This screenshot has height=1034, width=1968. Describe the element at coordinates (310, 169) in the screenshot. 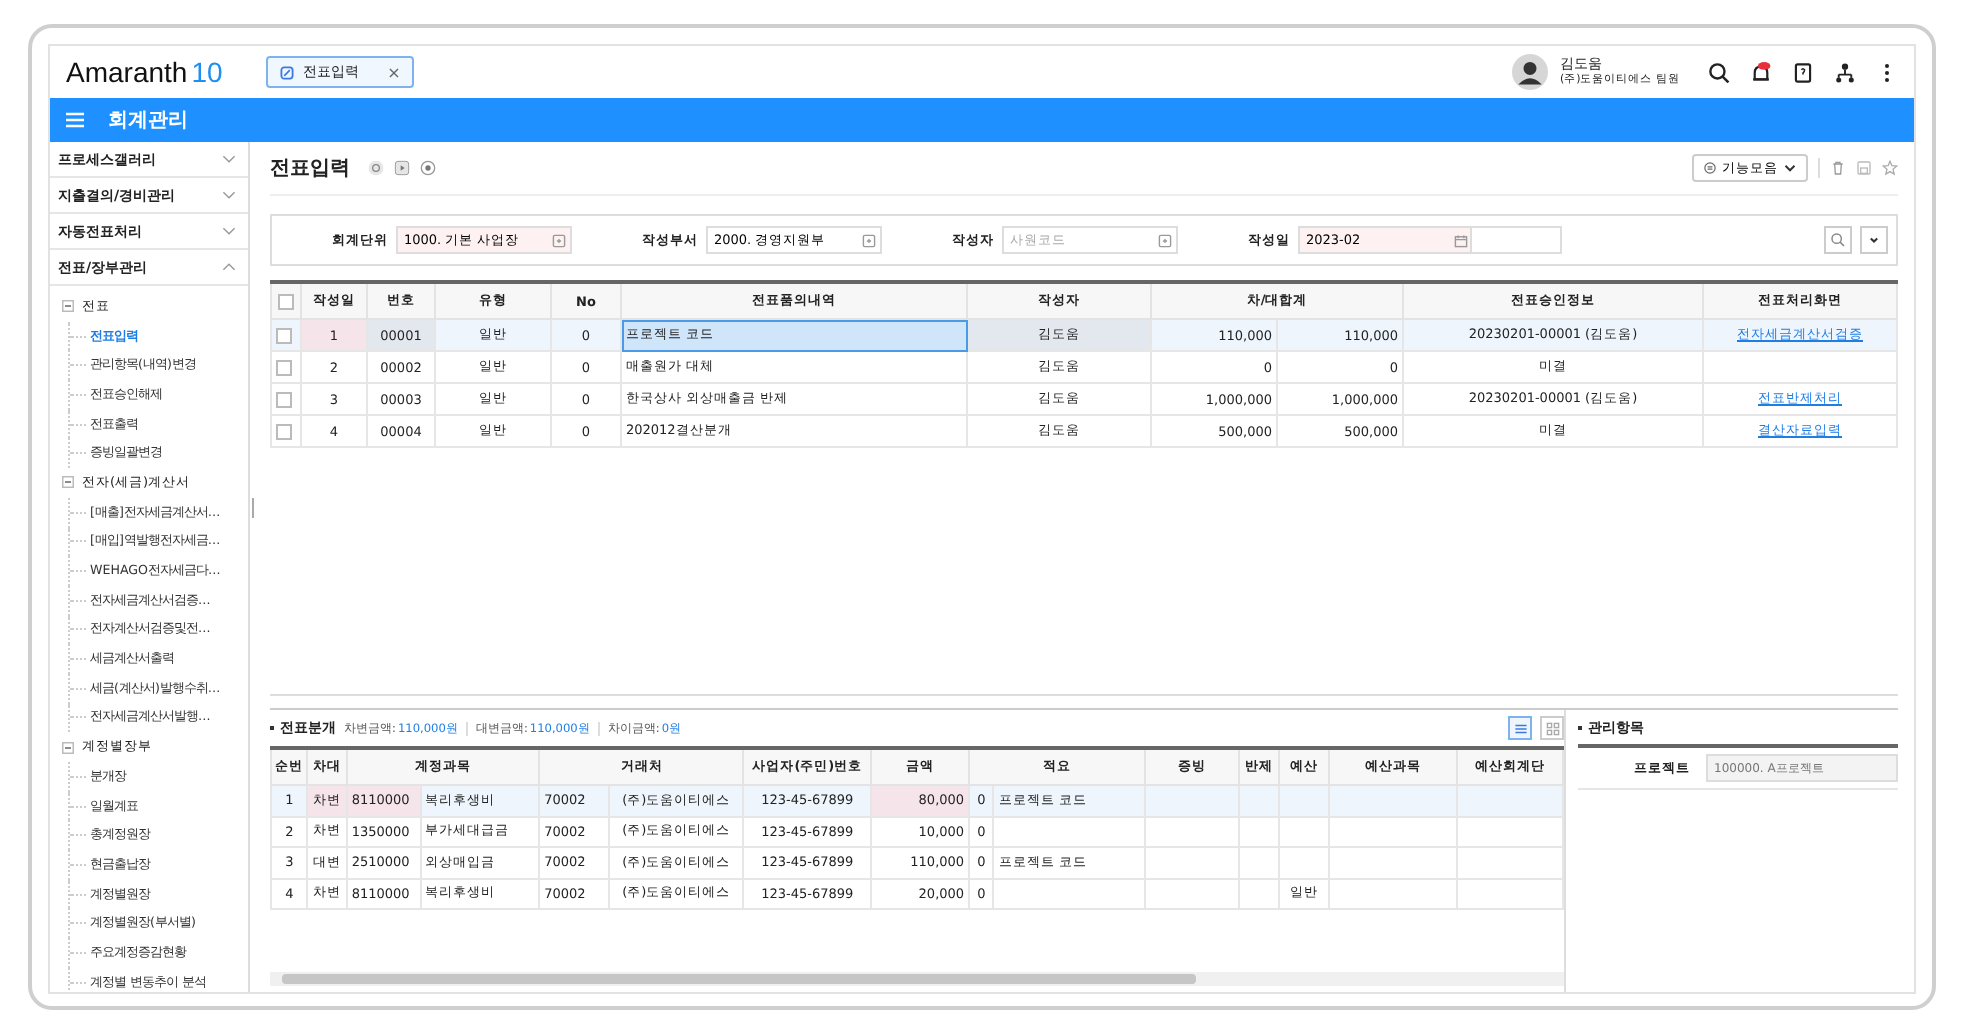

I see `page-title: 전표입력` at that location.